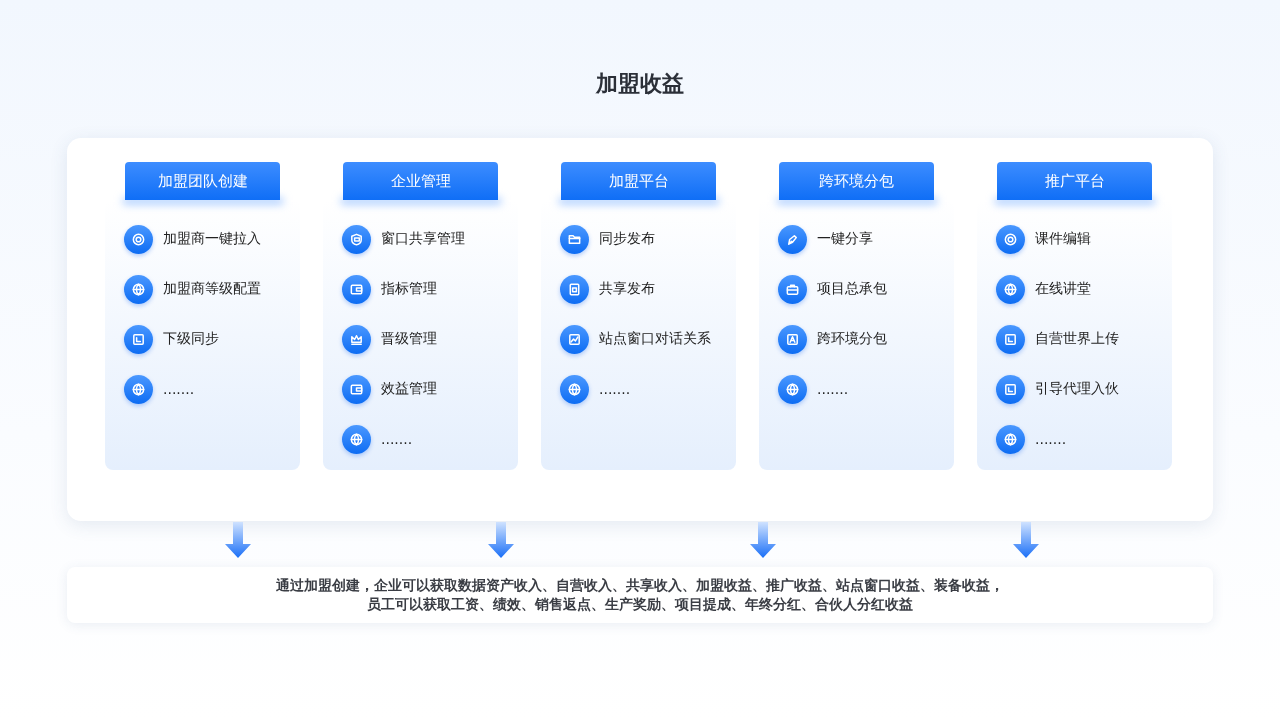 This screenshot has width=1280, height=720. Describe the element at coordinates (212, 289) in the screenshot. I see `feature-label: 加盟商等级配置` at that location.